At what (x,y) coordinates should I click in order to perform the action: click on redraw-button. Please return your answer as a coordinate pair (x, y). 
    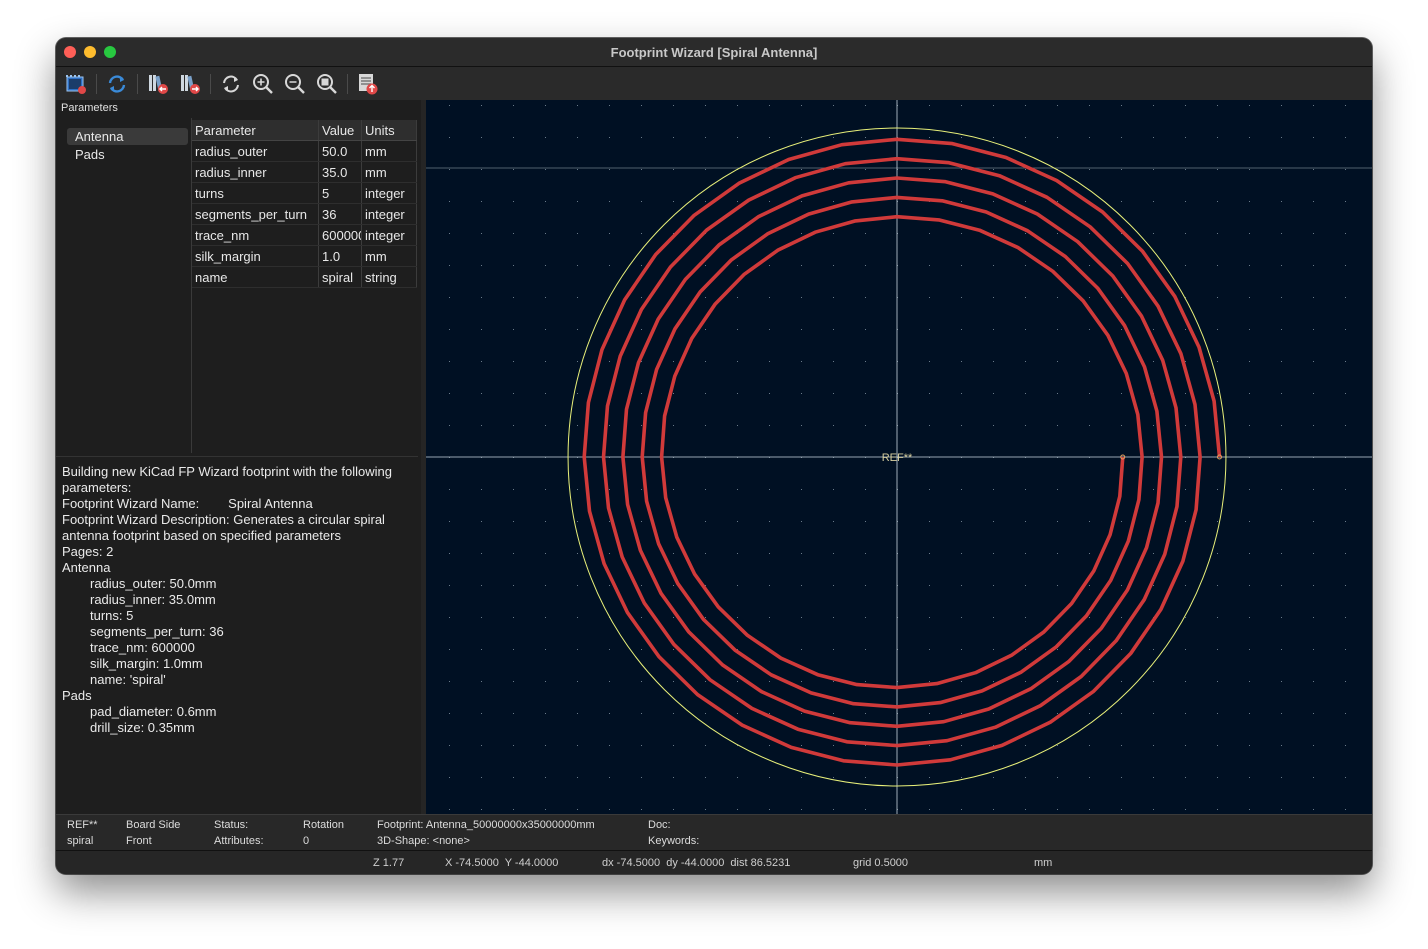
    Looking at the image, I should click on (231, 84).